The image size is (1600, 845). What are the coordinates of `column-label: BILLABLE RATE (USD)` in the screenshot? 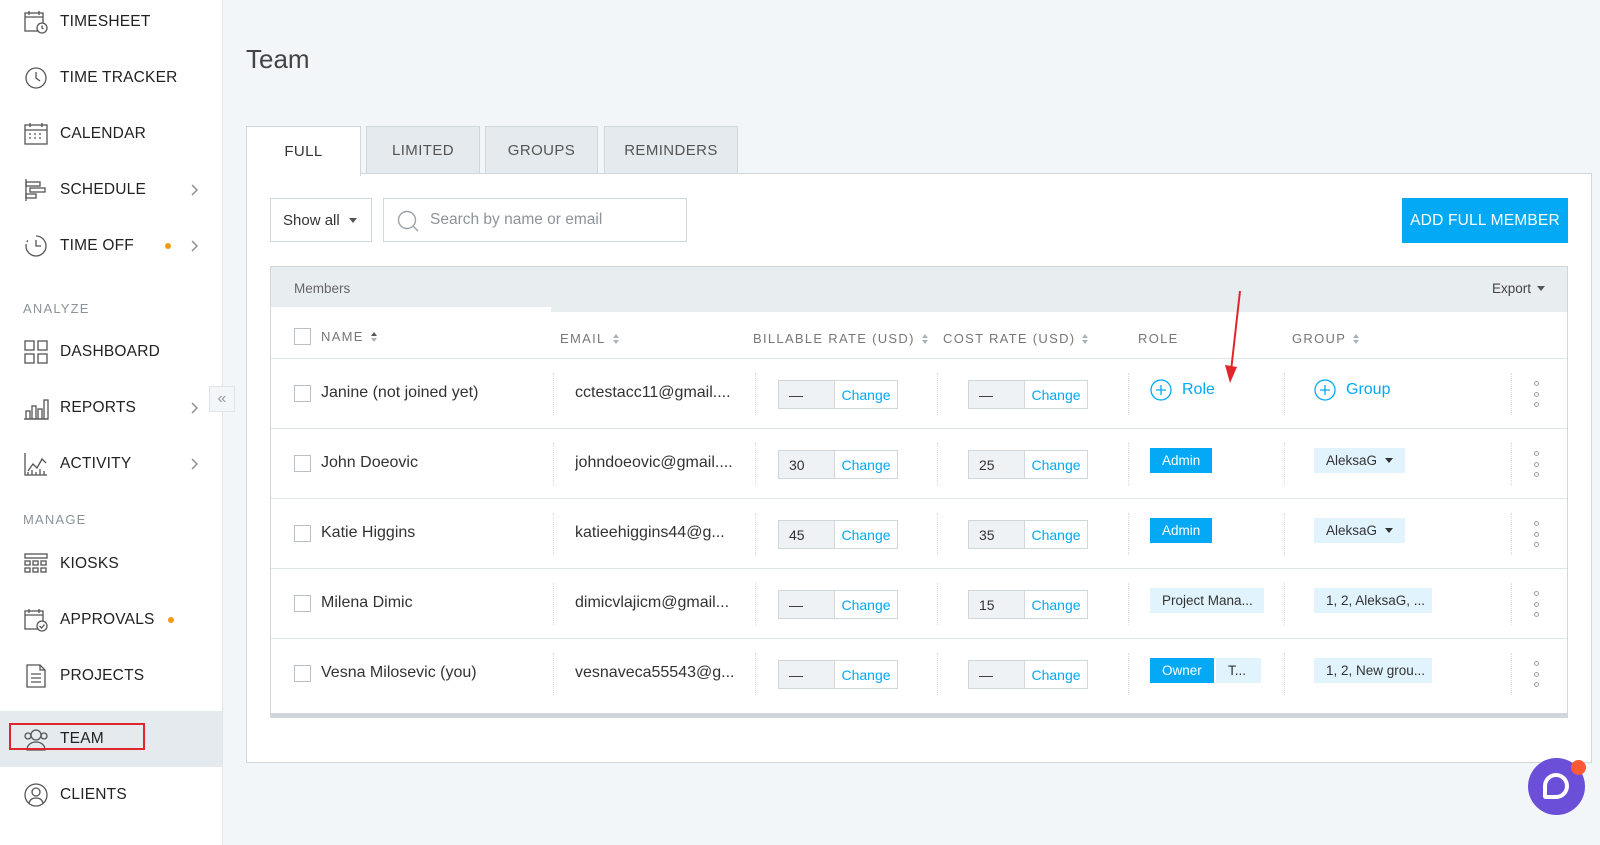 It's located at (834, 338).